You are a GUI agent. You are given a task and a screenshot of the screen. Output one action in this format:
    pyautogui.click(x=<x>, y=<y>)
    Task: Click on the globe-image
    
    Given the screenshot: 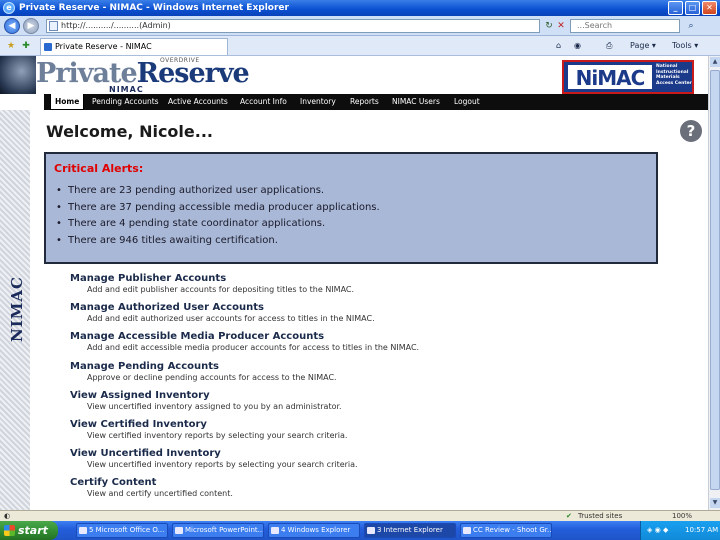 What is the action you would take?
    pyautogui.click(x=18, y=75)
    